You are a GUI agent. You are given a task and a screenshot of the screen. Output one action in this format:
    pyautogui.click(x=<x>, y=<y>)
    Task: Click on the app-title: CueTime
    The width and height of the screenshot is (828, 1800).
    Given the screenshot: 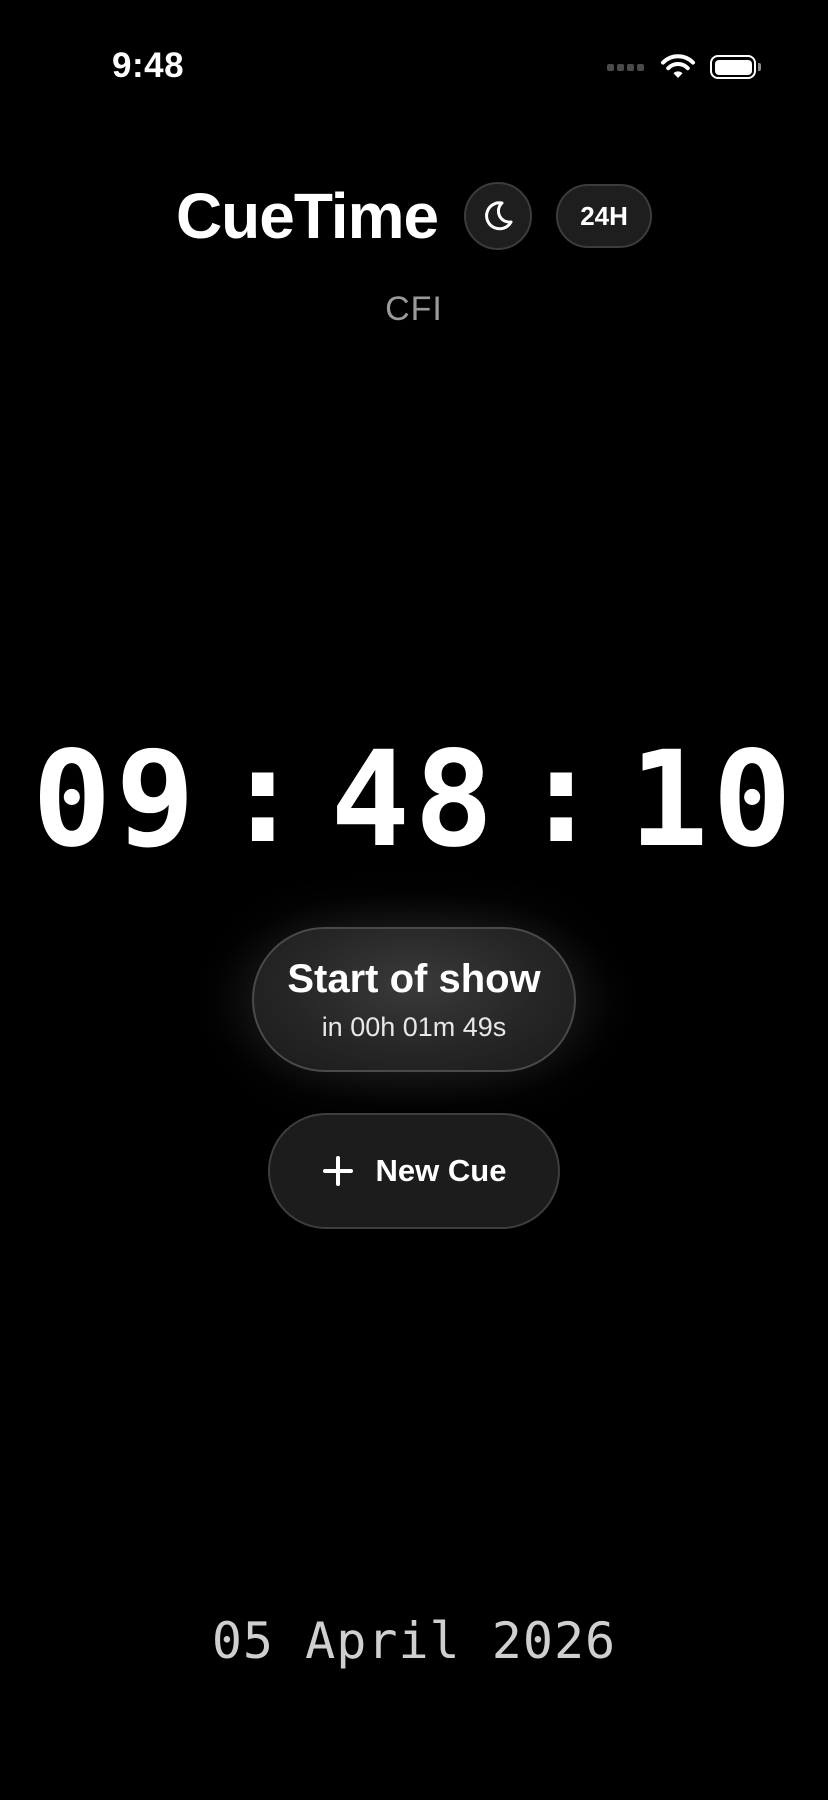 What is the action you would take?
    pyautogui.click(x=307, y=216)
    